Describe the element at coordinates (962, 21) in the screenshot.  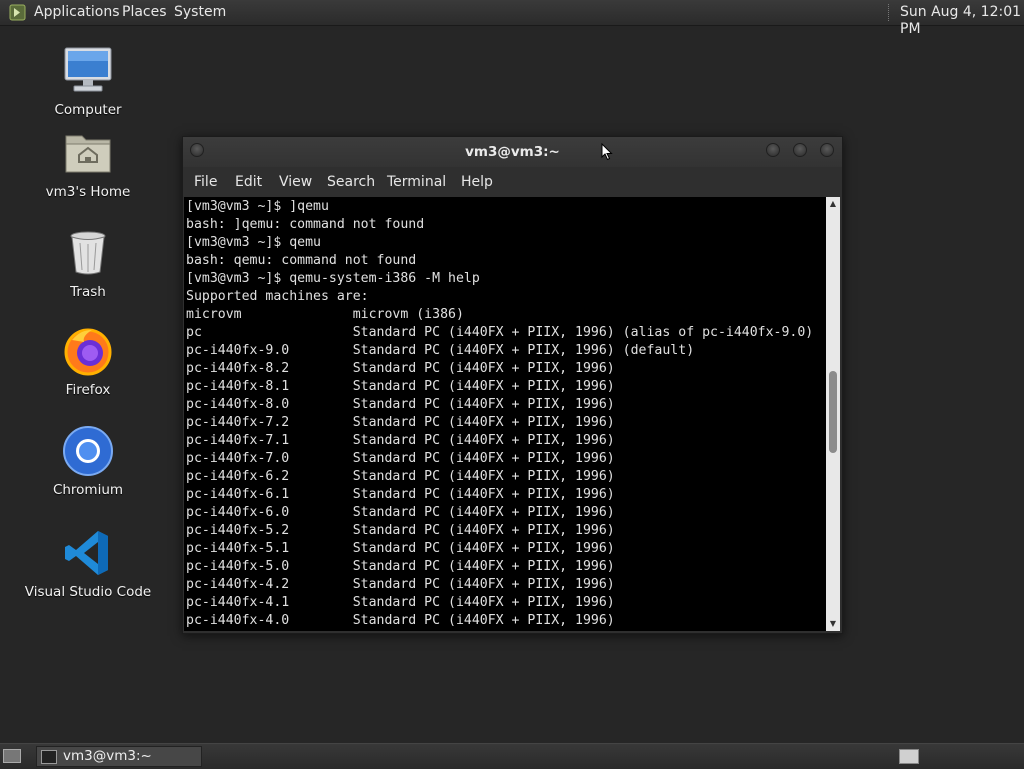
I see `clock: Sun Aug 4, 12:01 PM` at that location.